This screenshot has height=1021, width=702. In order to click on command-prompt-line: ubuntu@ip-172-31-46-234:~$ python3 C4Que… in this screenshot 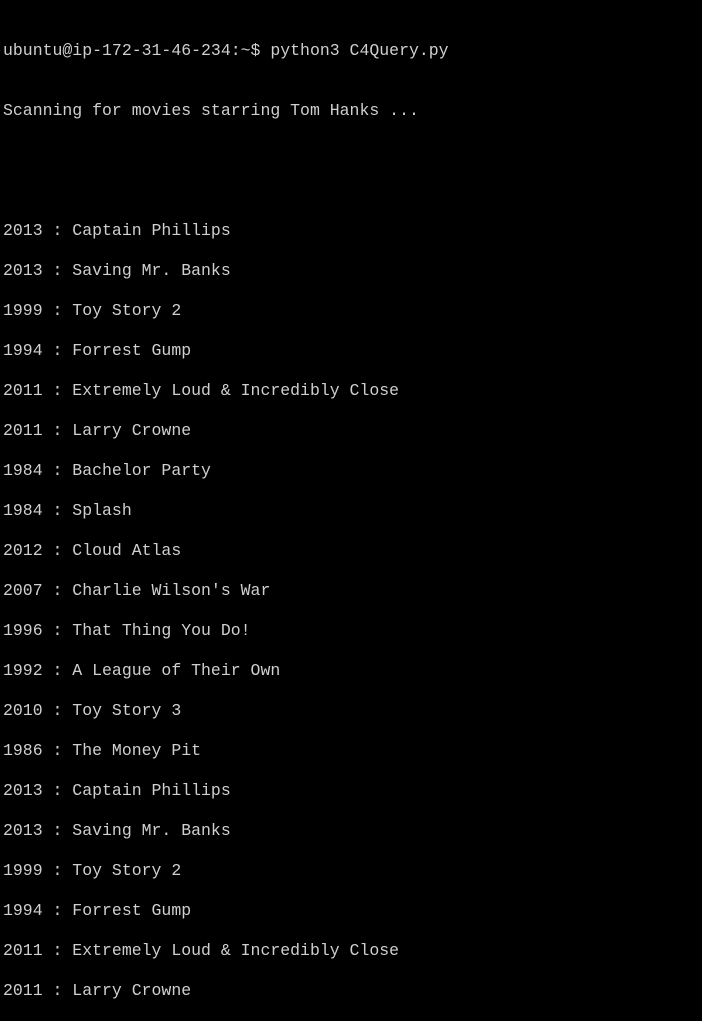, I will do `click(226, 50)`.